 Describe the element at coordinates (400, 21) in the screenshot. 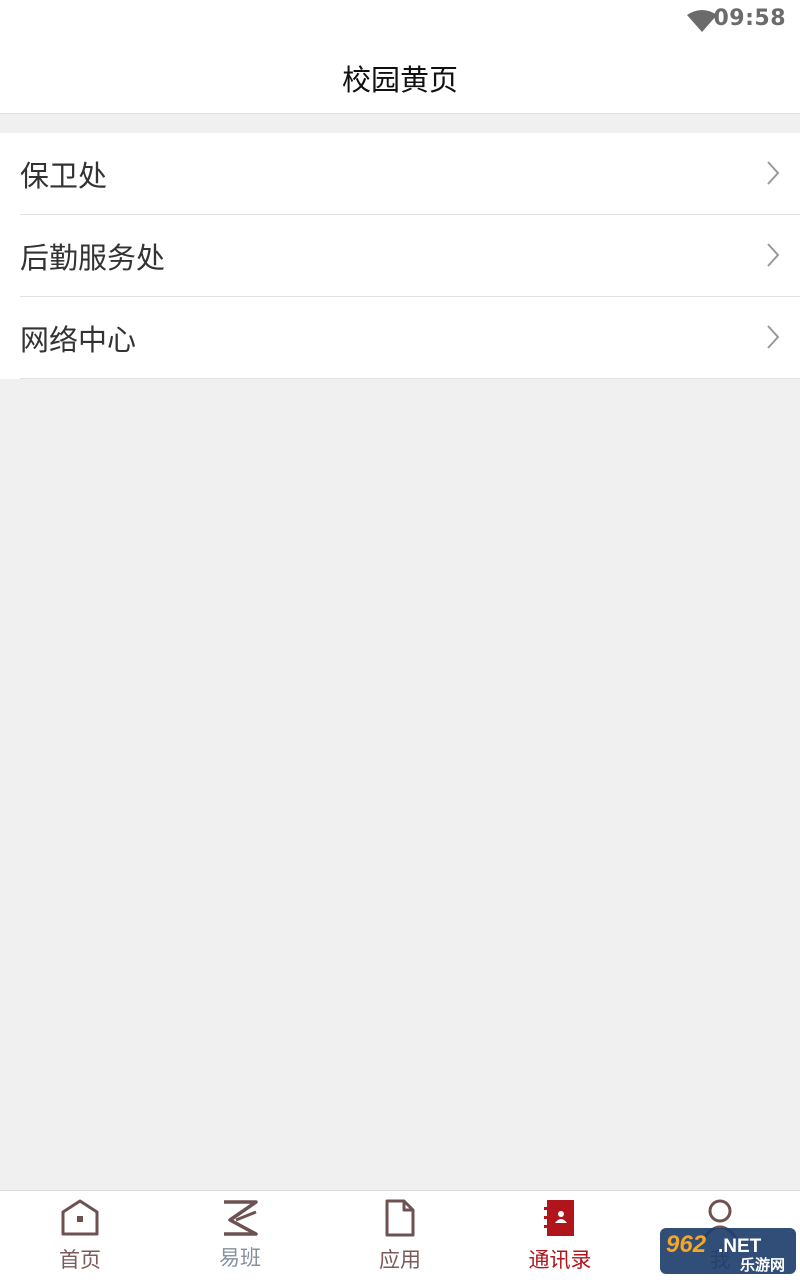

I see `status-bar: 09:58` at that location.